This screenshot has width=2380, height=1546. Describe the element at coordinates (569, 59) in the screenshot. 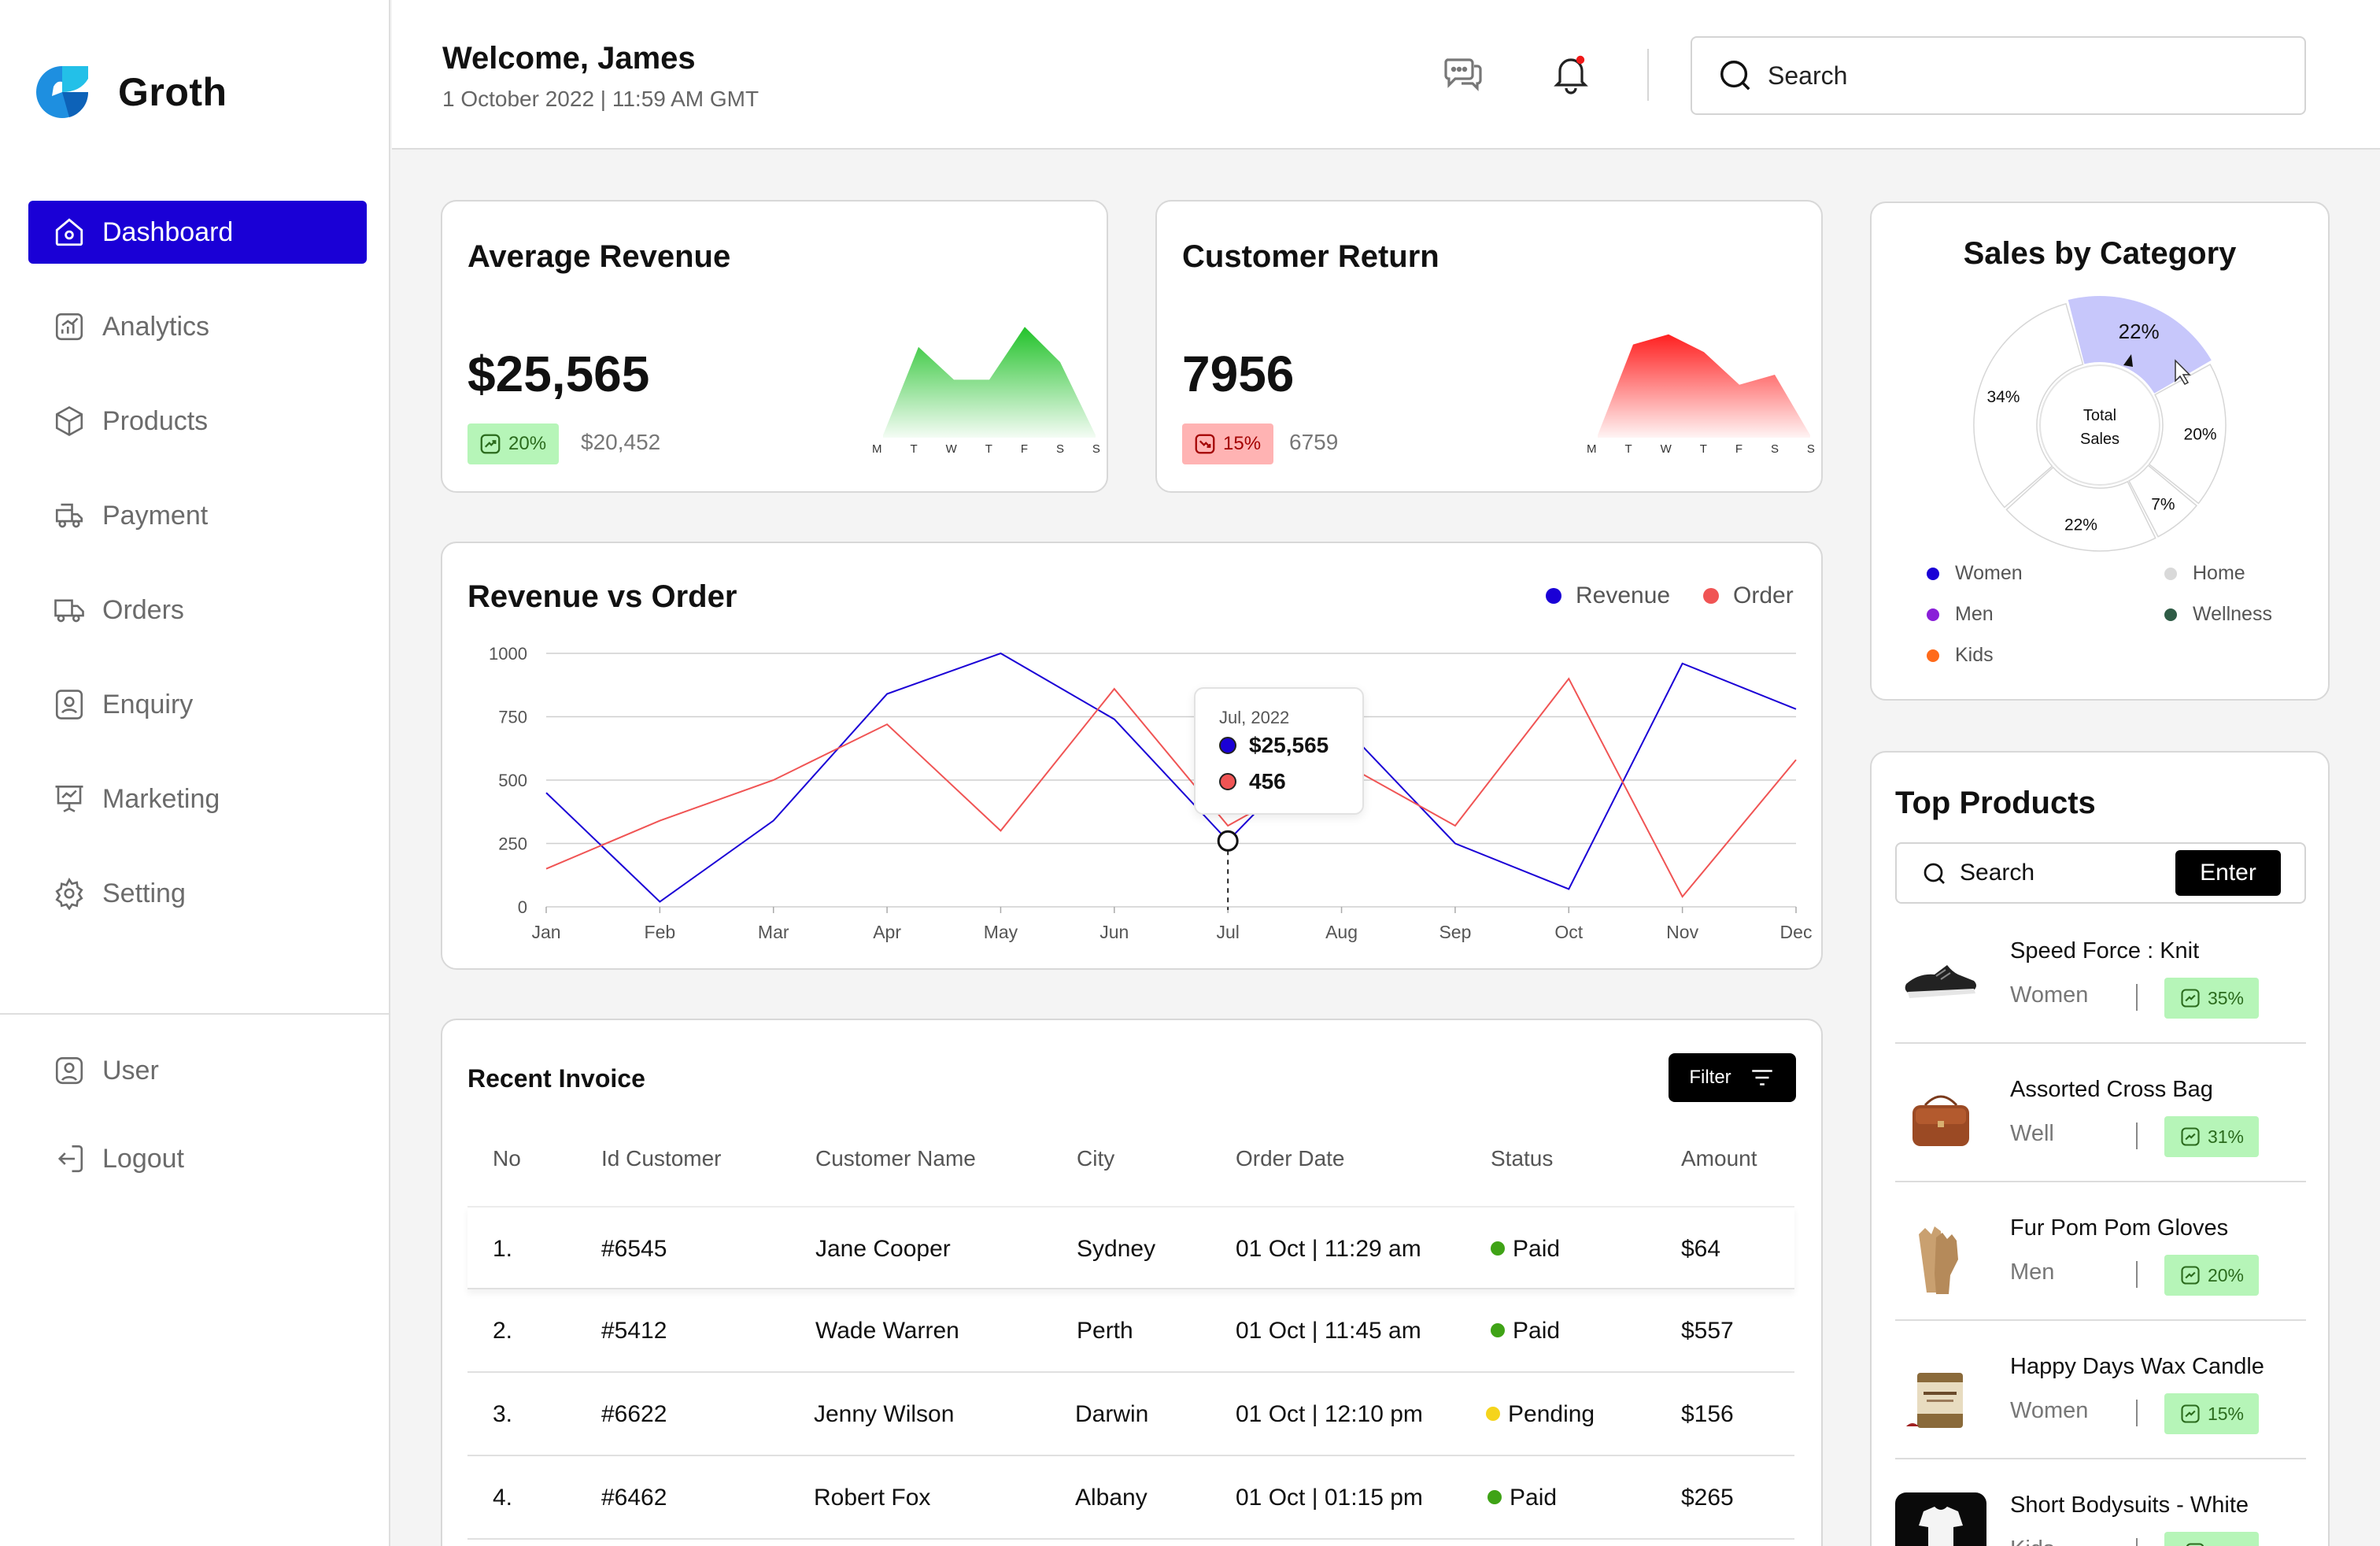

I see `welcome-title: Welcome, James` at that location.